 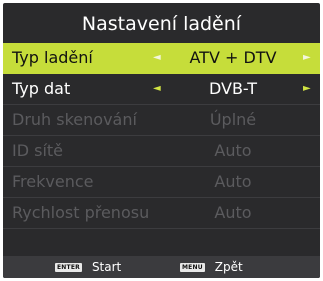 What do you see at coordinates (161, 58) in the screenshot?
I see `menu-row-tuning-type: Typ ladění ◄ ATV + DTV ►` at bounding box center [161, 58].